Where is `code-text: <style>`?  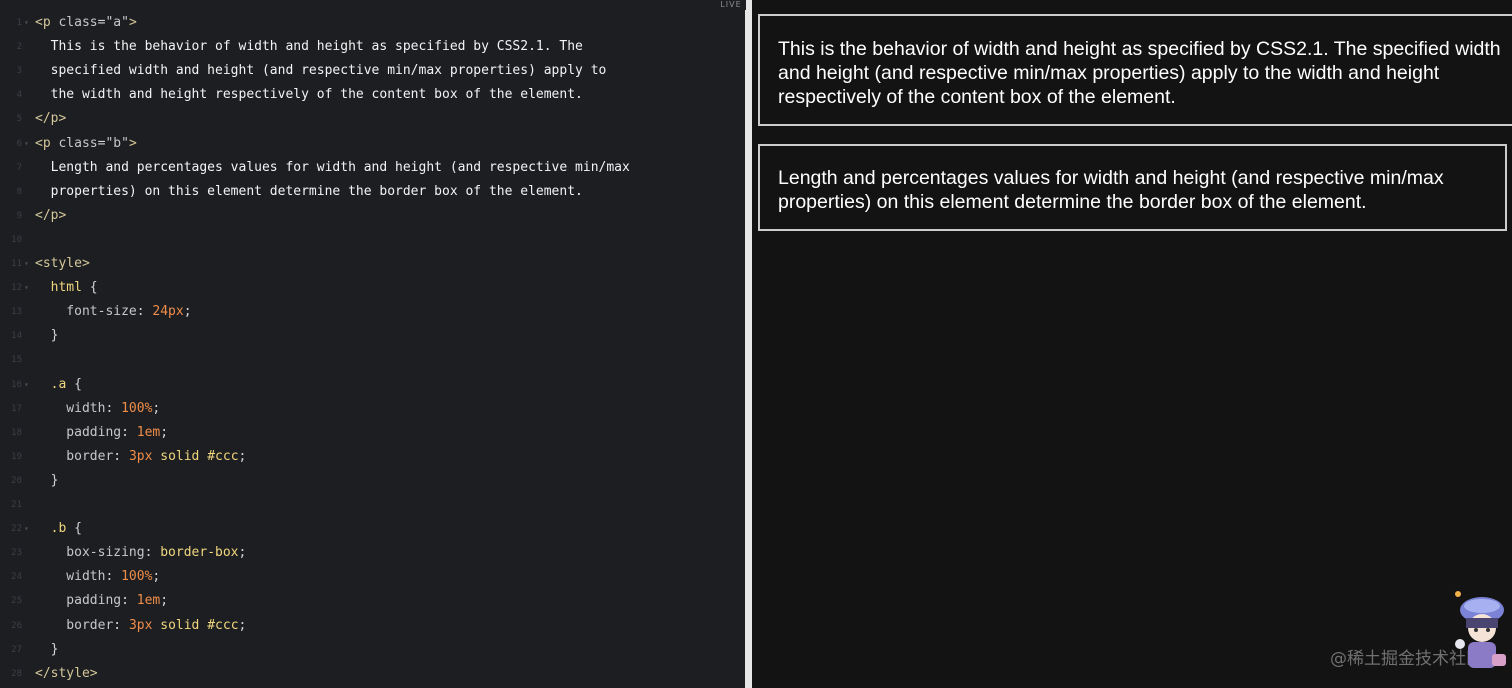
code-text: <style> is located at coordinates (62, 264).